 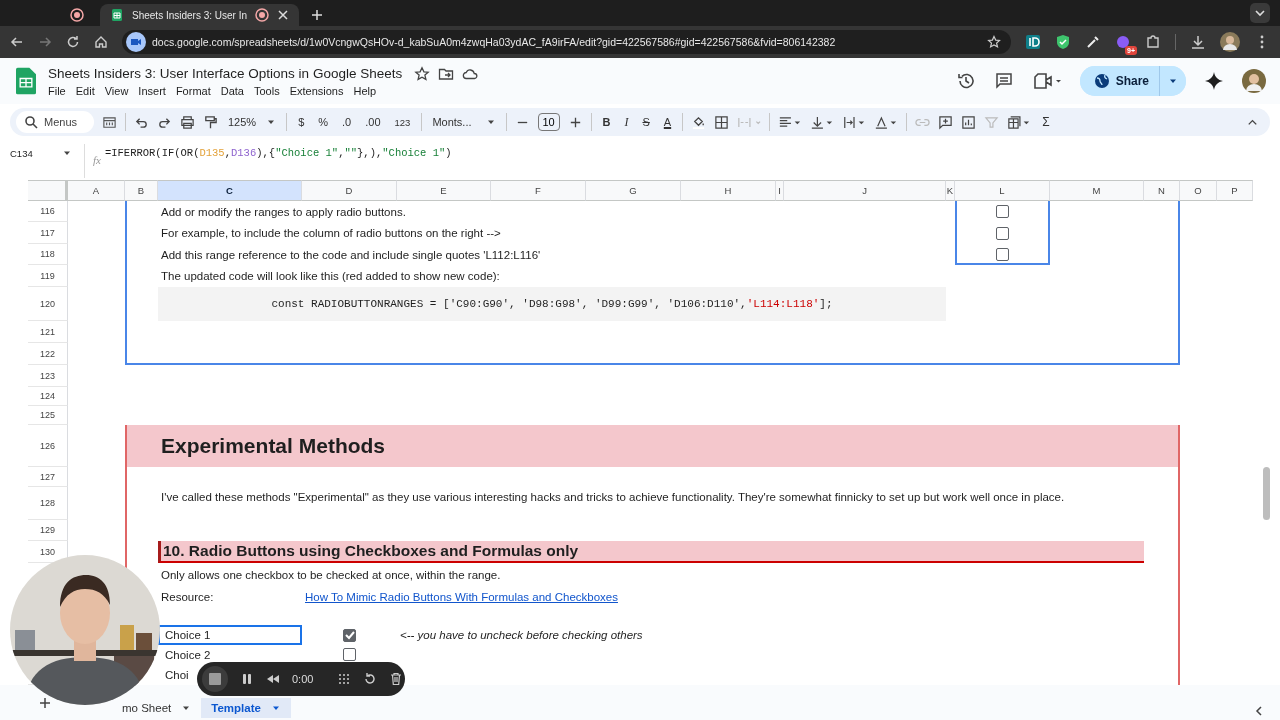 I want to click on column-header: B, so click(x=141, y=190).